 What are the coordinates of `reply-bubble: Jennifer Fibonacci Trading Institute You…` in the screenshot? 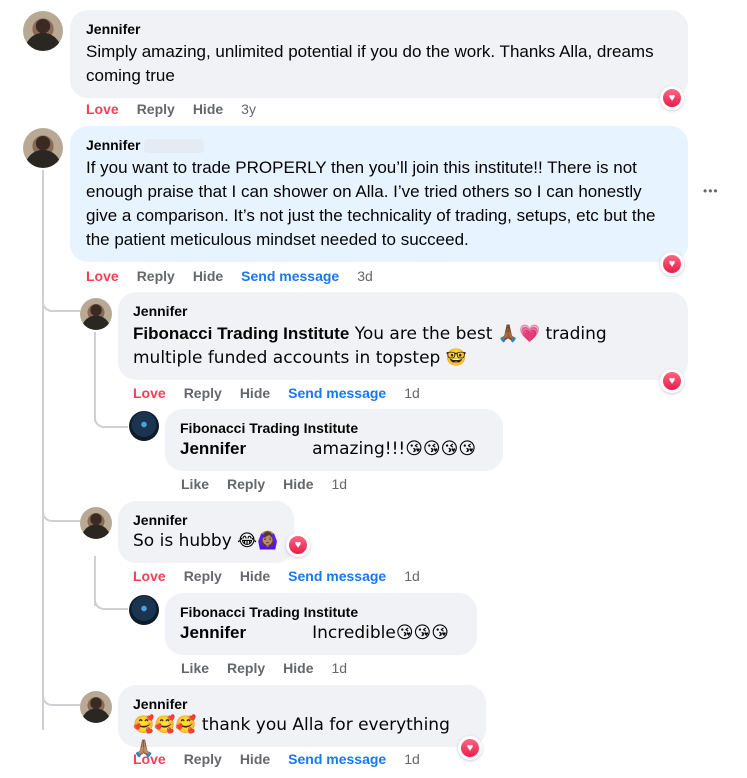 It's located at (403, 336).